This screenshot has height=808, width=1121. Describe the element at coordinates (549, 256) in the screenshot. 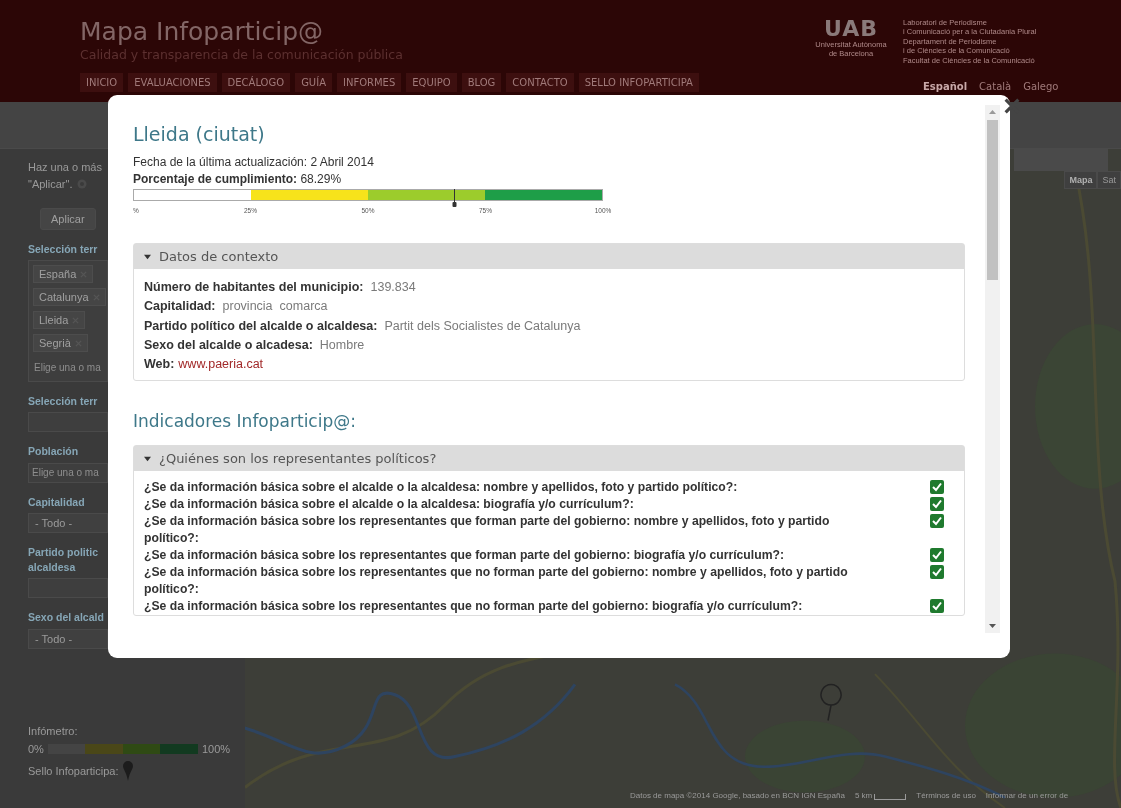

I see `section-header: Datos de contexto` at that location.